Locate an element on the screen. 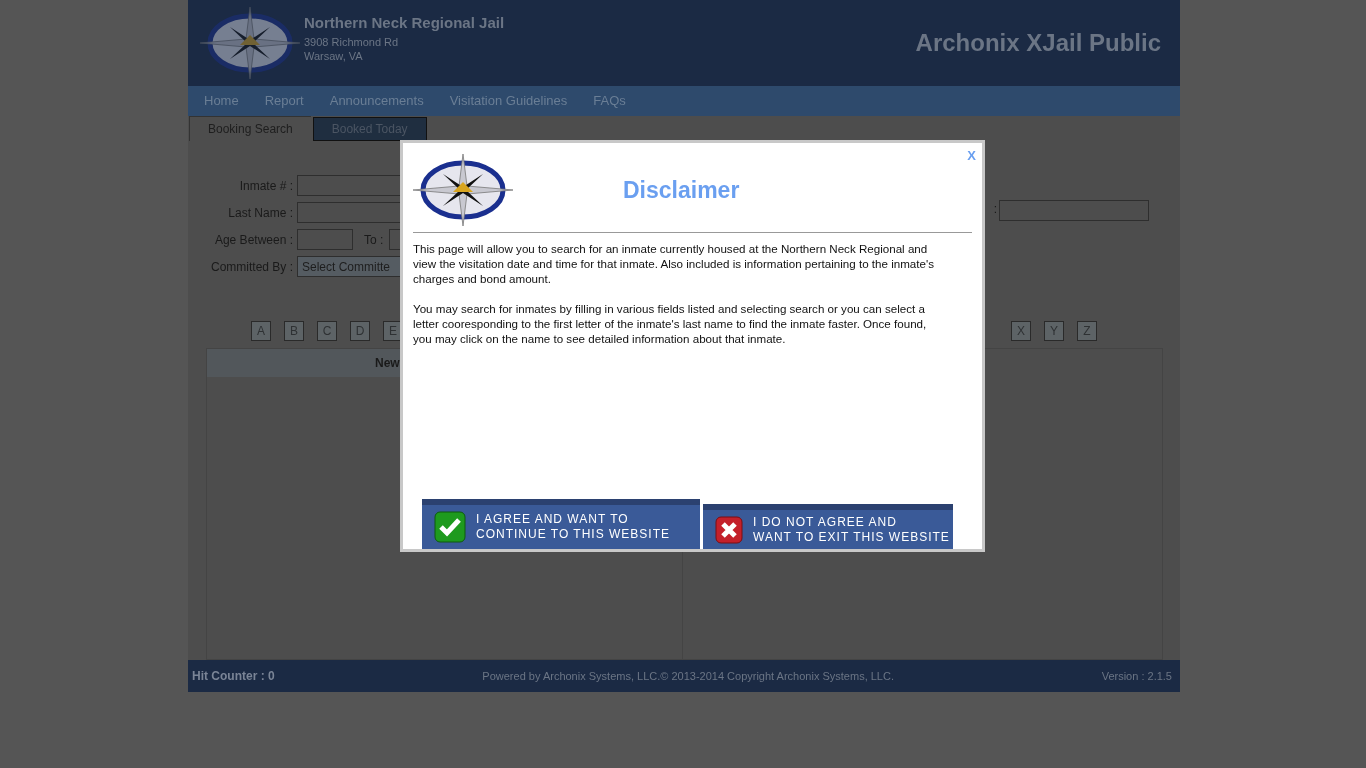 Image resolution: width=1366 pixels, height=768 pixels. close-icon is located at coordinates (729, 529).